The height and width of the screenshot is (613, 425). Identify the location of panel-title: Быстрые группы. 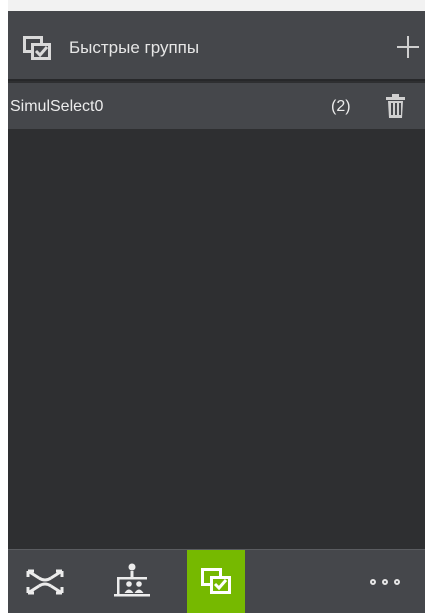
(134, 47).